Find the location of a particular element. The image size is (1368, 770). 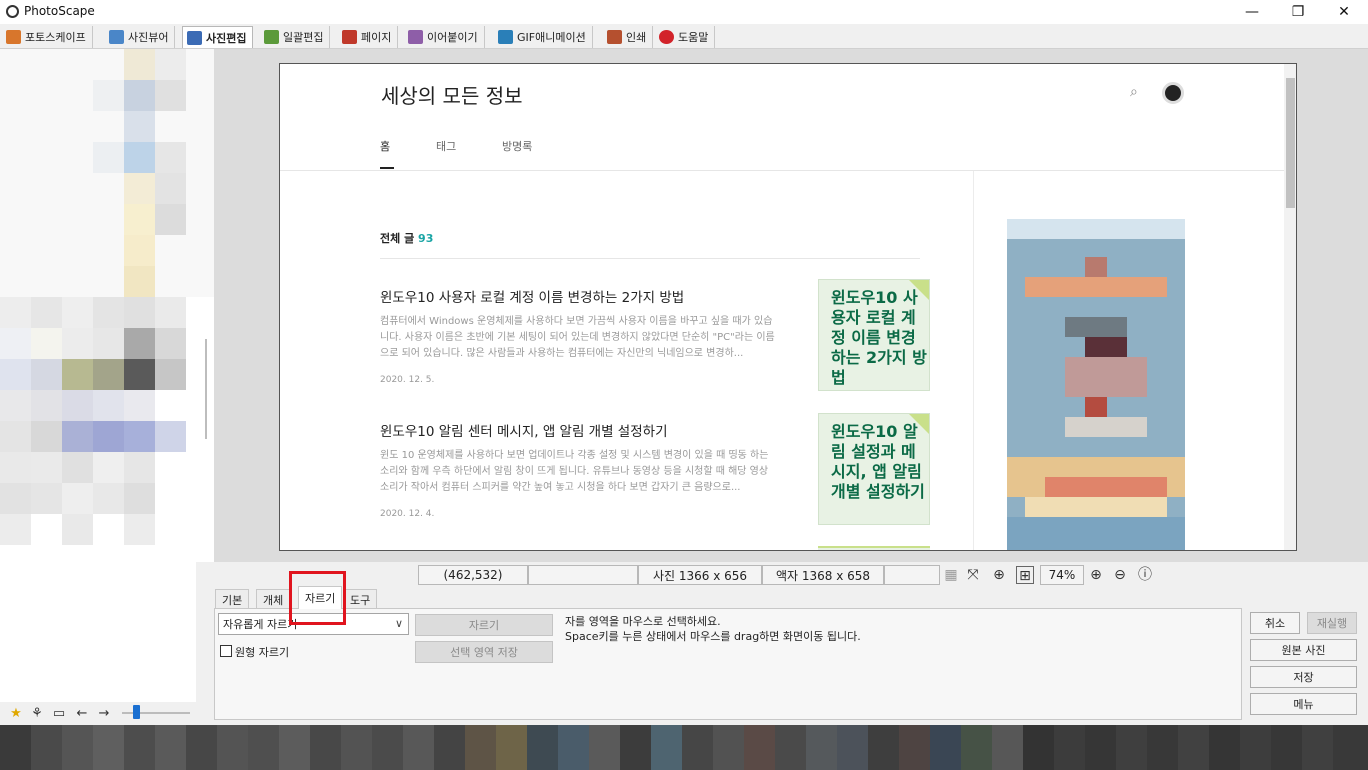

thumbnail-strip is located at coordinates (684, 747).